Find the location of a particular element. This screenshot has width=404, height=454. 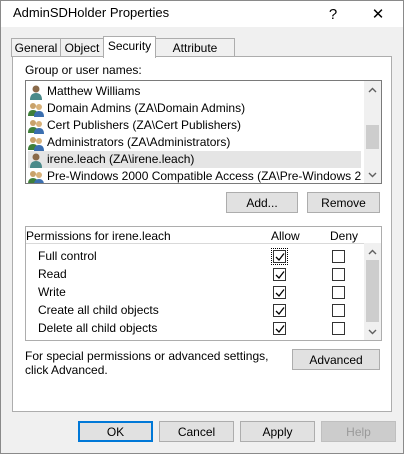

allow-column-header: Allow is located at coordinates (285, 236).